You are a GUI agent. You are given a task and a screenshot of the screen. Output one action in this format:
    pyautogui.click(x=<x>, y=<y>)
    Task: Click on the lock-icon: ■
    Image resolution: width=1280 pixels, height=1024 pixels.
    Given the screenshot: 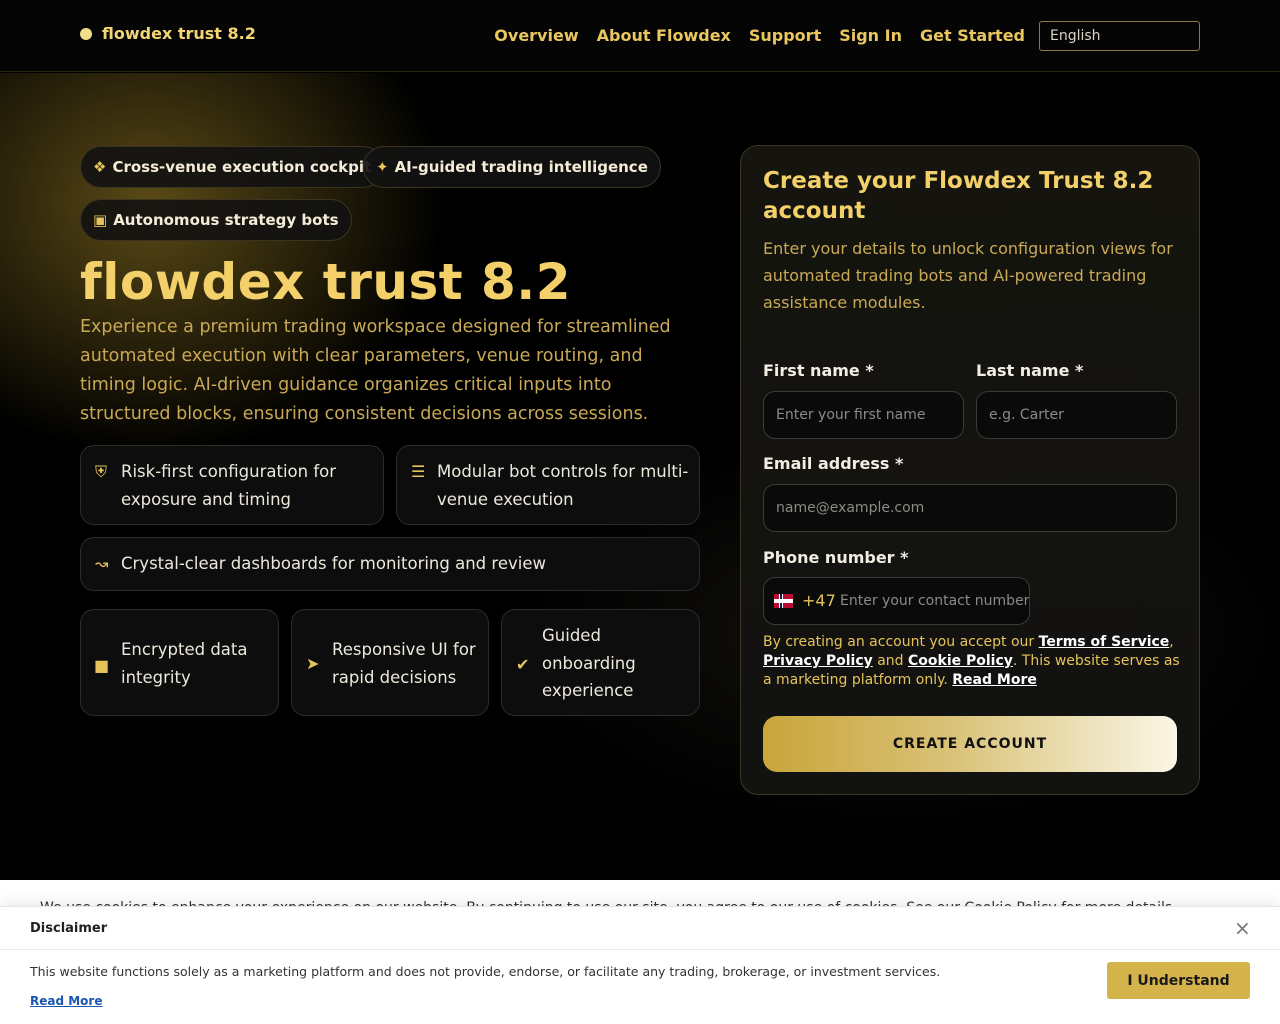 What is the action you would take?
    pyautogui.click(x=102, y=665)
    